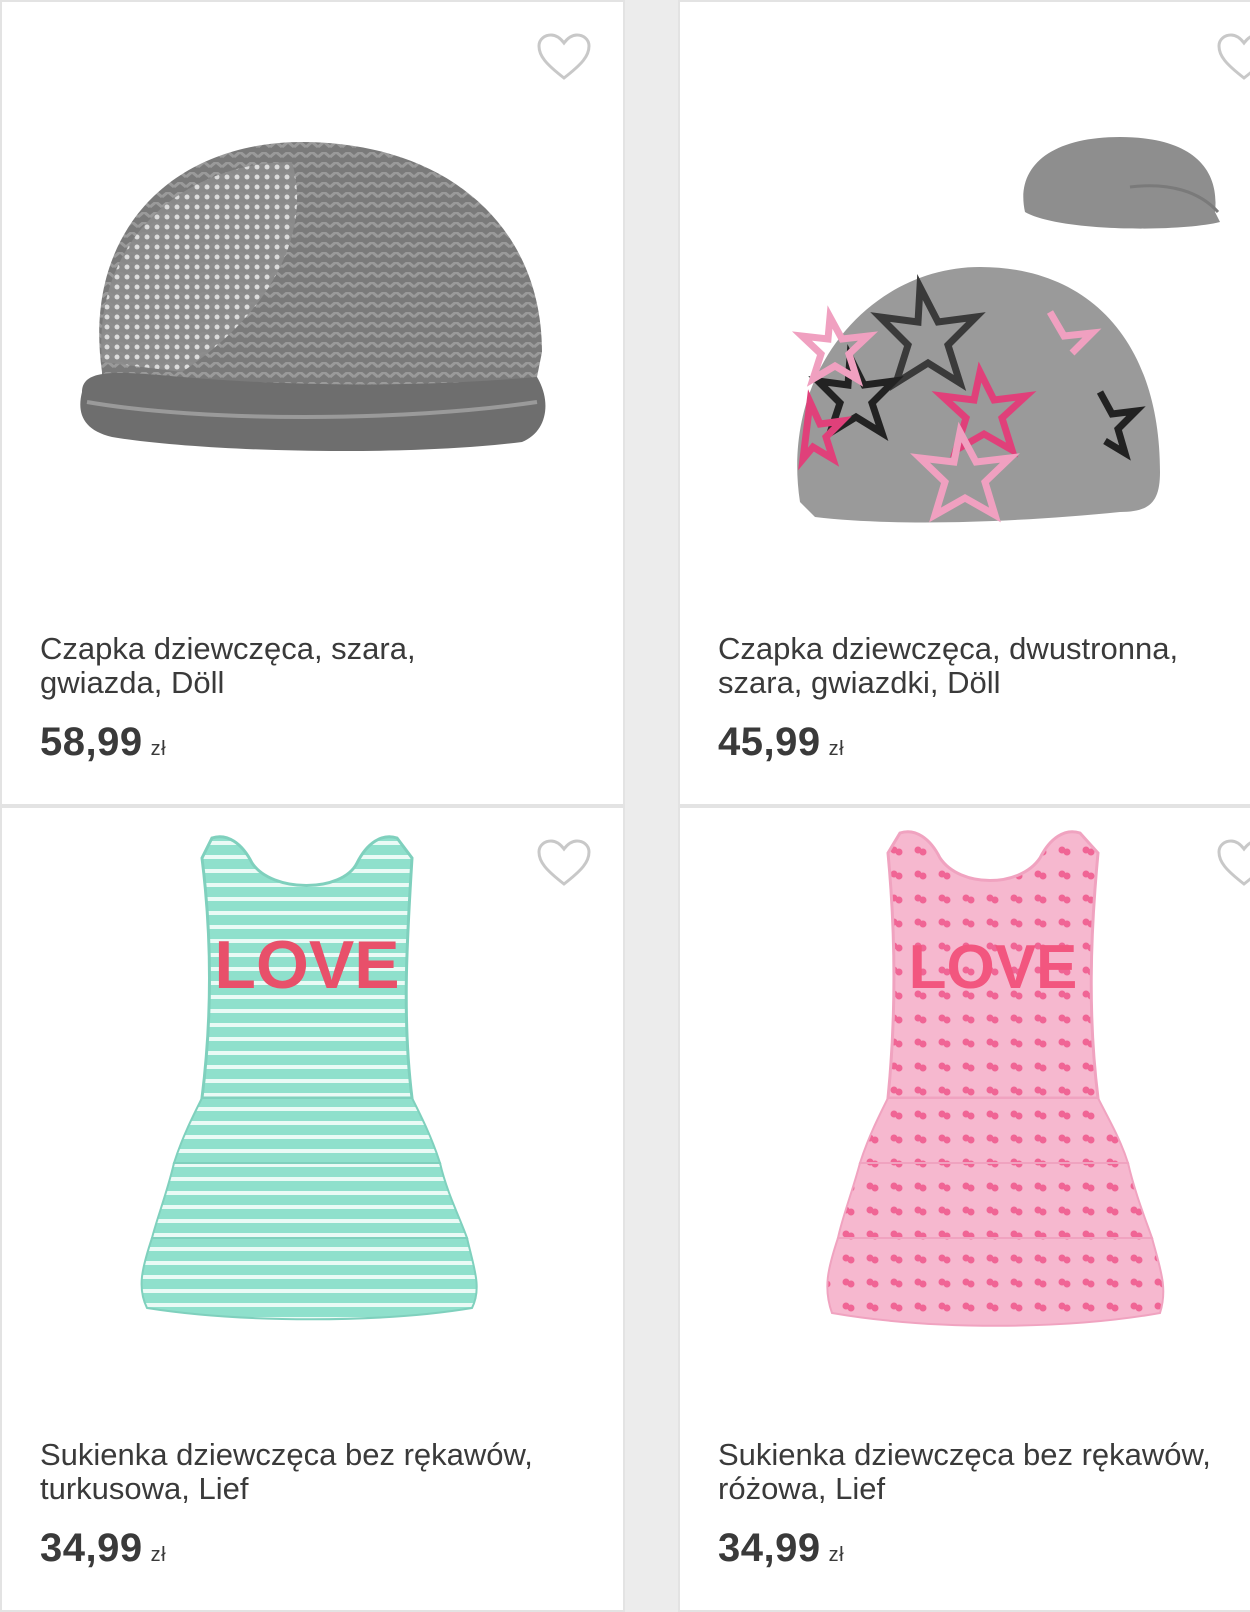 This screenshot has width=1250, height=1612. What do you see at coordinates (948, 648) in the screenshot?
I see `product-name-line: Czapka dziewczęca, dwustronna,` at bounding box center [948, 648].